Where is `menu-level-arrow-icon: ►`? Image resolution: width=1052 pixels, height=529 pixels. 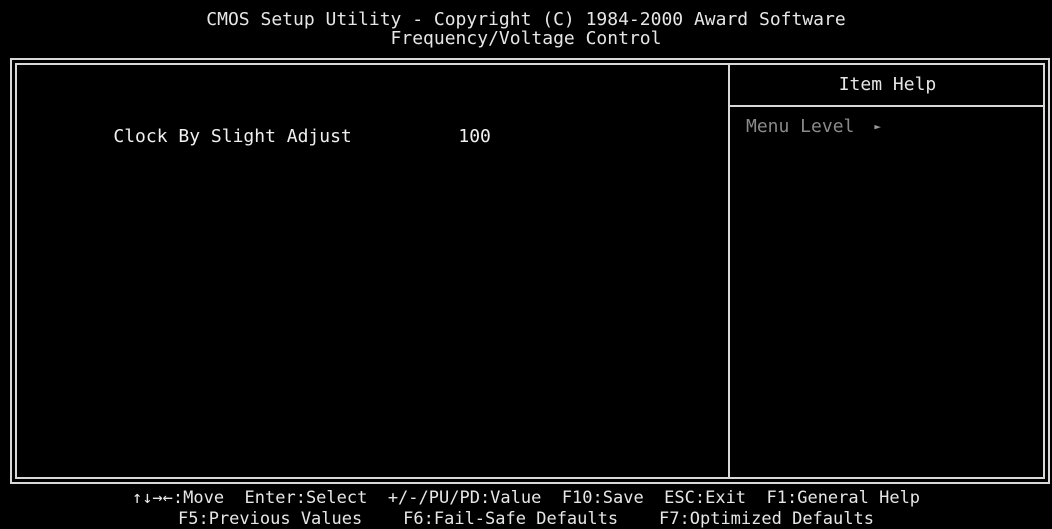 menu-level-arrow-icon: ► is located at coordinates (877, 126).